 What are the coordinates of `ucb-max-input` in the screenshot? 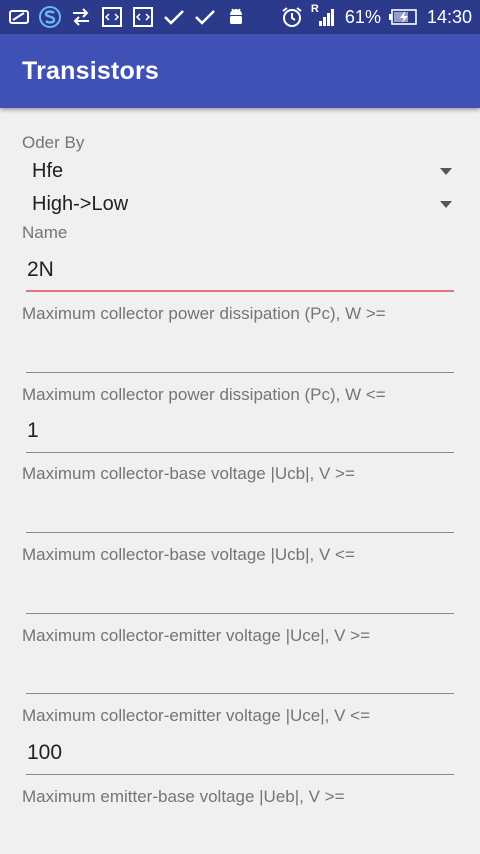 It's located at (238, 594).